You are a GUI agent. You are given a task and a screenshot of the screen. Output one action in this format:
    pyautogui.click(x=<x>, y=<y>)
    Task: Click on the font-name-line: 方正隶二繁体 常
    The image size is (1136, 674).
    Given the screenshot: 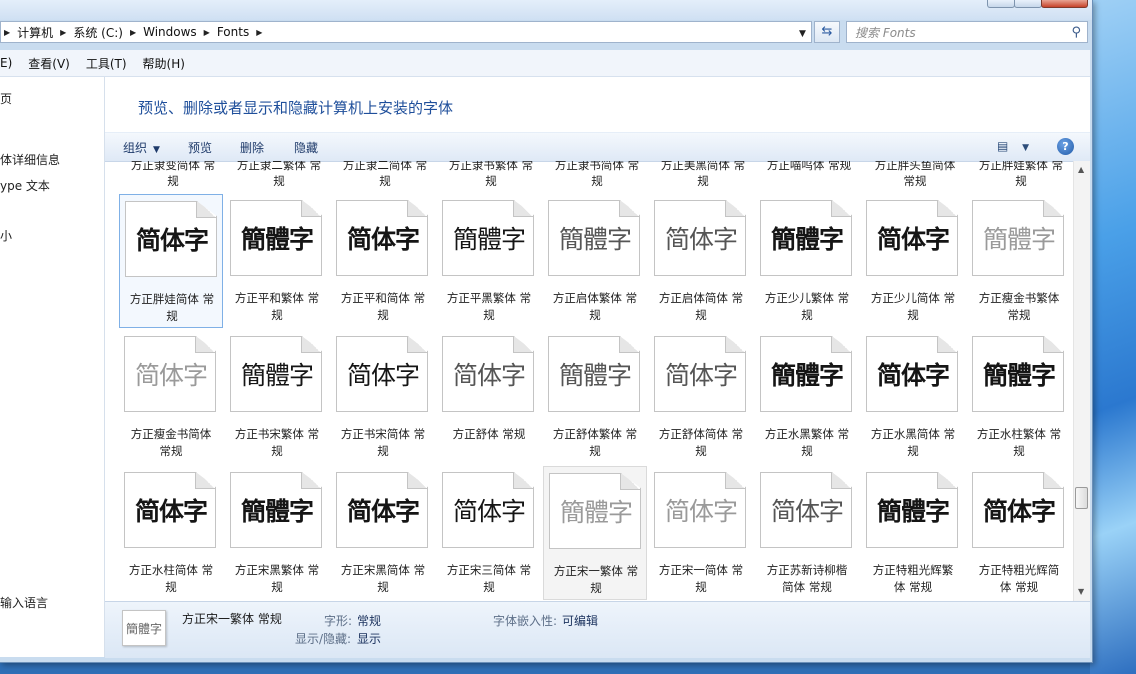 What is the action you would take?
    pyautogui.click(x=279, y=166)
    